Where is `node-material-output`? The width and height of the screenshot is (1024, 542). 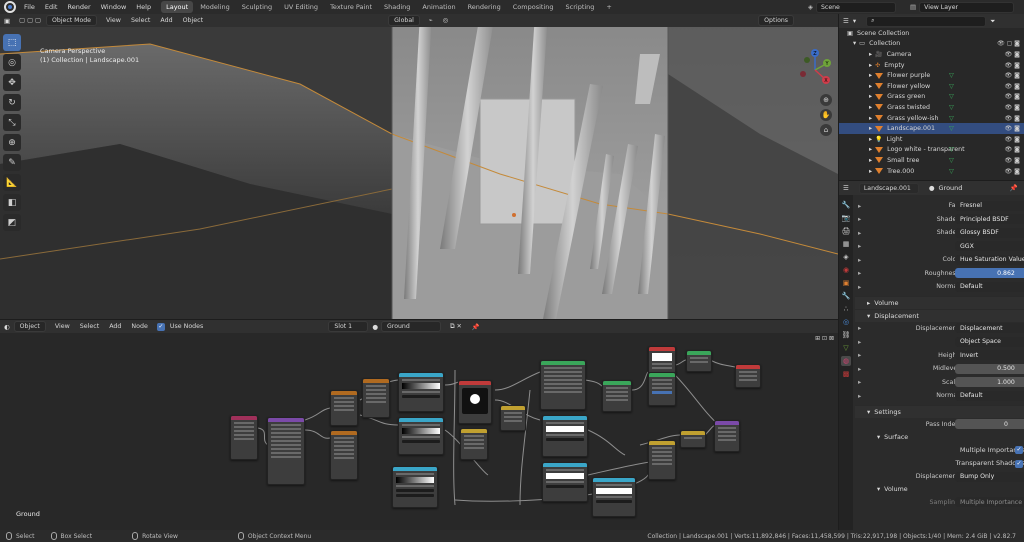 node-material-output is located at coordinates (748, 376).